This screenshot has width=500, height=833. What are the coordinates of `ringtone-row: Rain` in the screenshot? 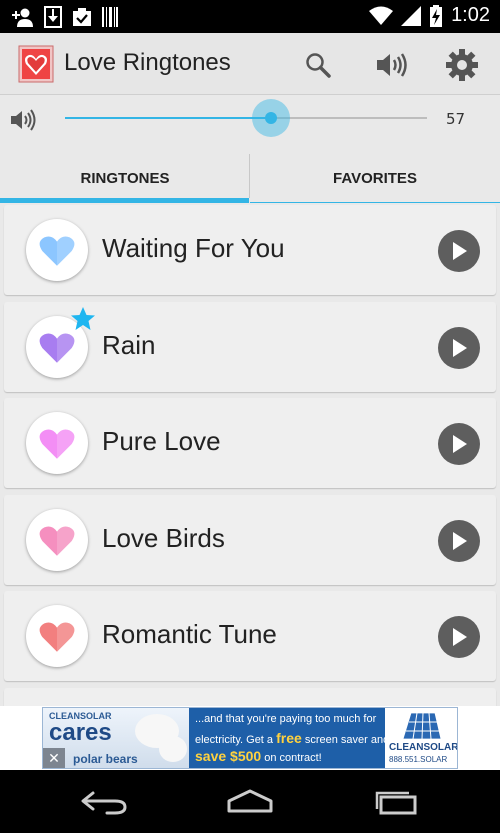 It's located at (250, 346).